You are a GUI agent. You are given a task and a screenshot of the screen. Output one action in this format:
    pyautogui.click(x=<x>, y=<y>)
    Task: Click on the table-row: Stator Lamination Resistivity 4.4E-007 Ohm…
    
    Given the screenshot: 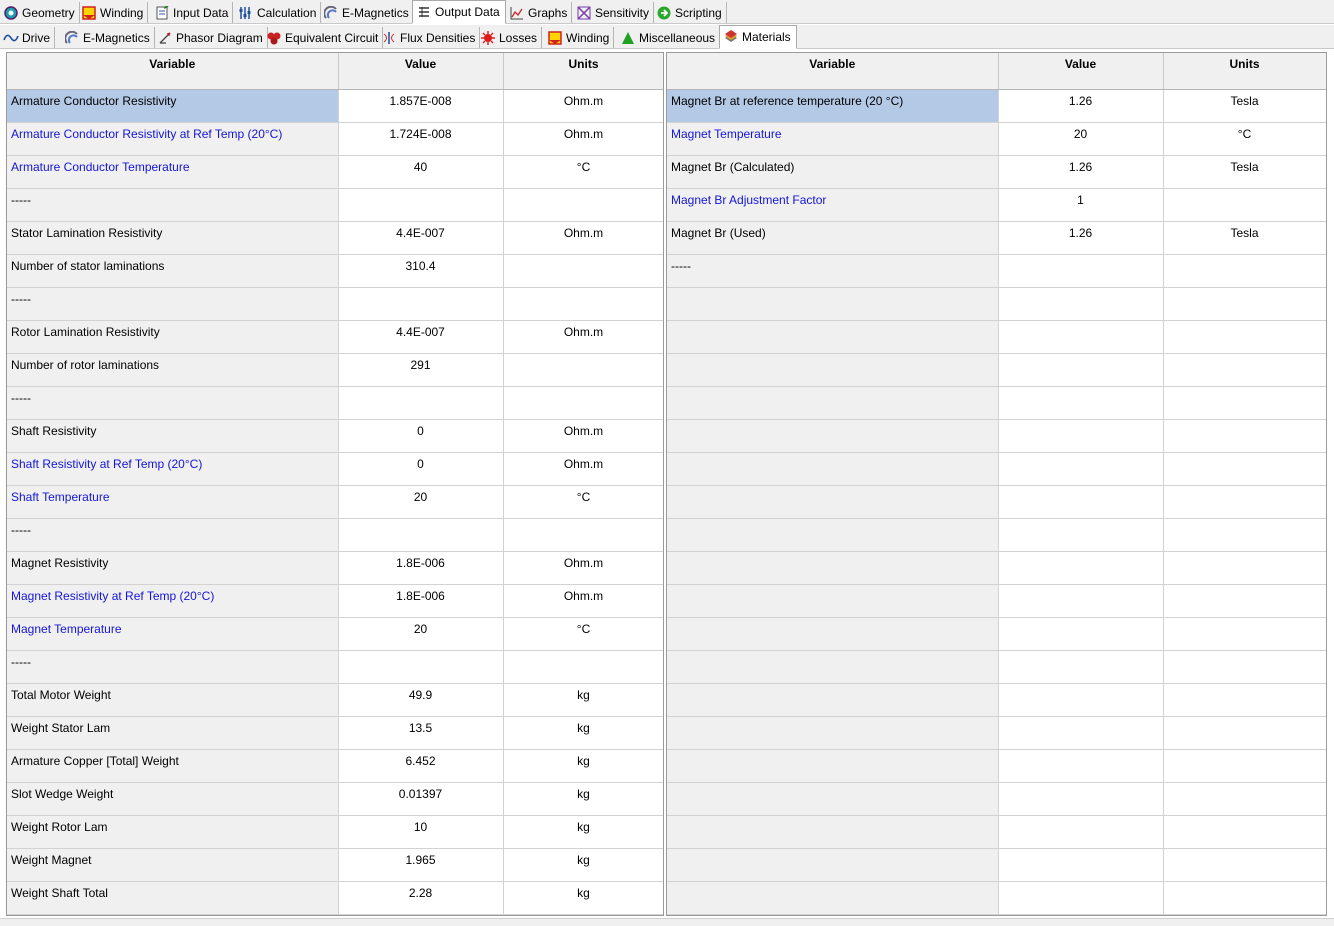 What is the action you would take?
    pyautogui.click(x=335, y=238)
    